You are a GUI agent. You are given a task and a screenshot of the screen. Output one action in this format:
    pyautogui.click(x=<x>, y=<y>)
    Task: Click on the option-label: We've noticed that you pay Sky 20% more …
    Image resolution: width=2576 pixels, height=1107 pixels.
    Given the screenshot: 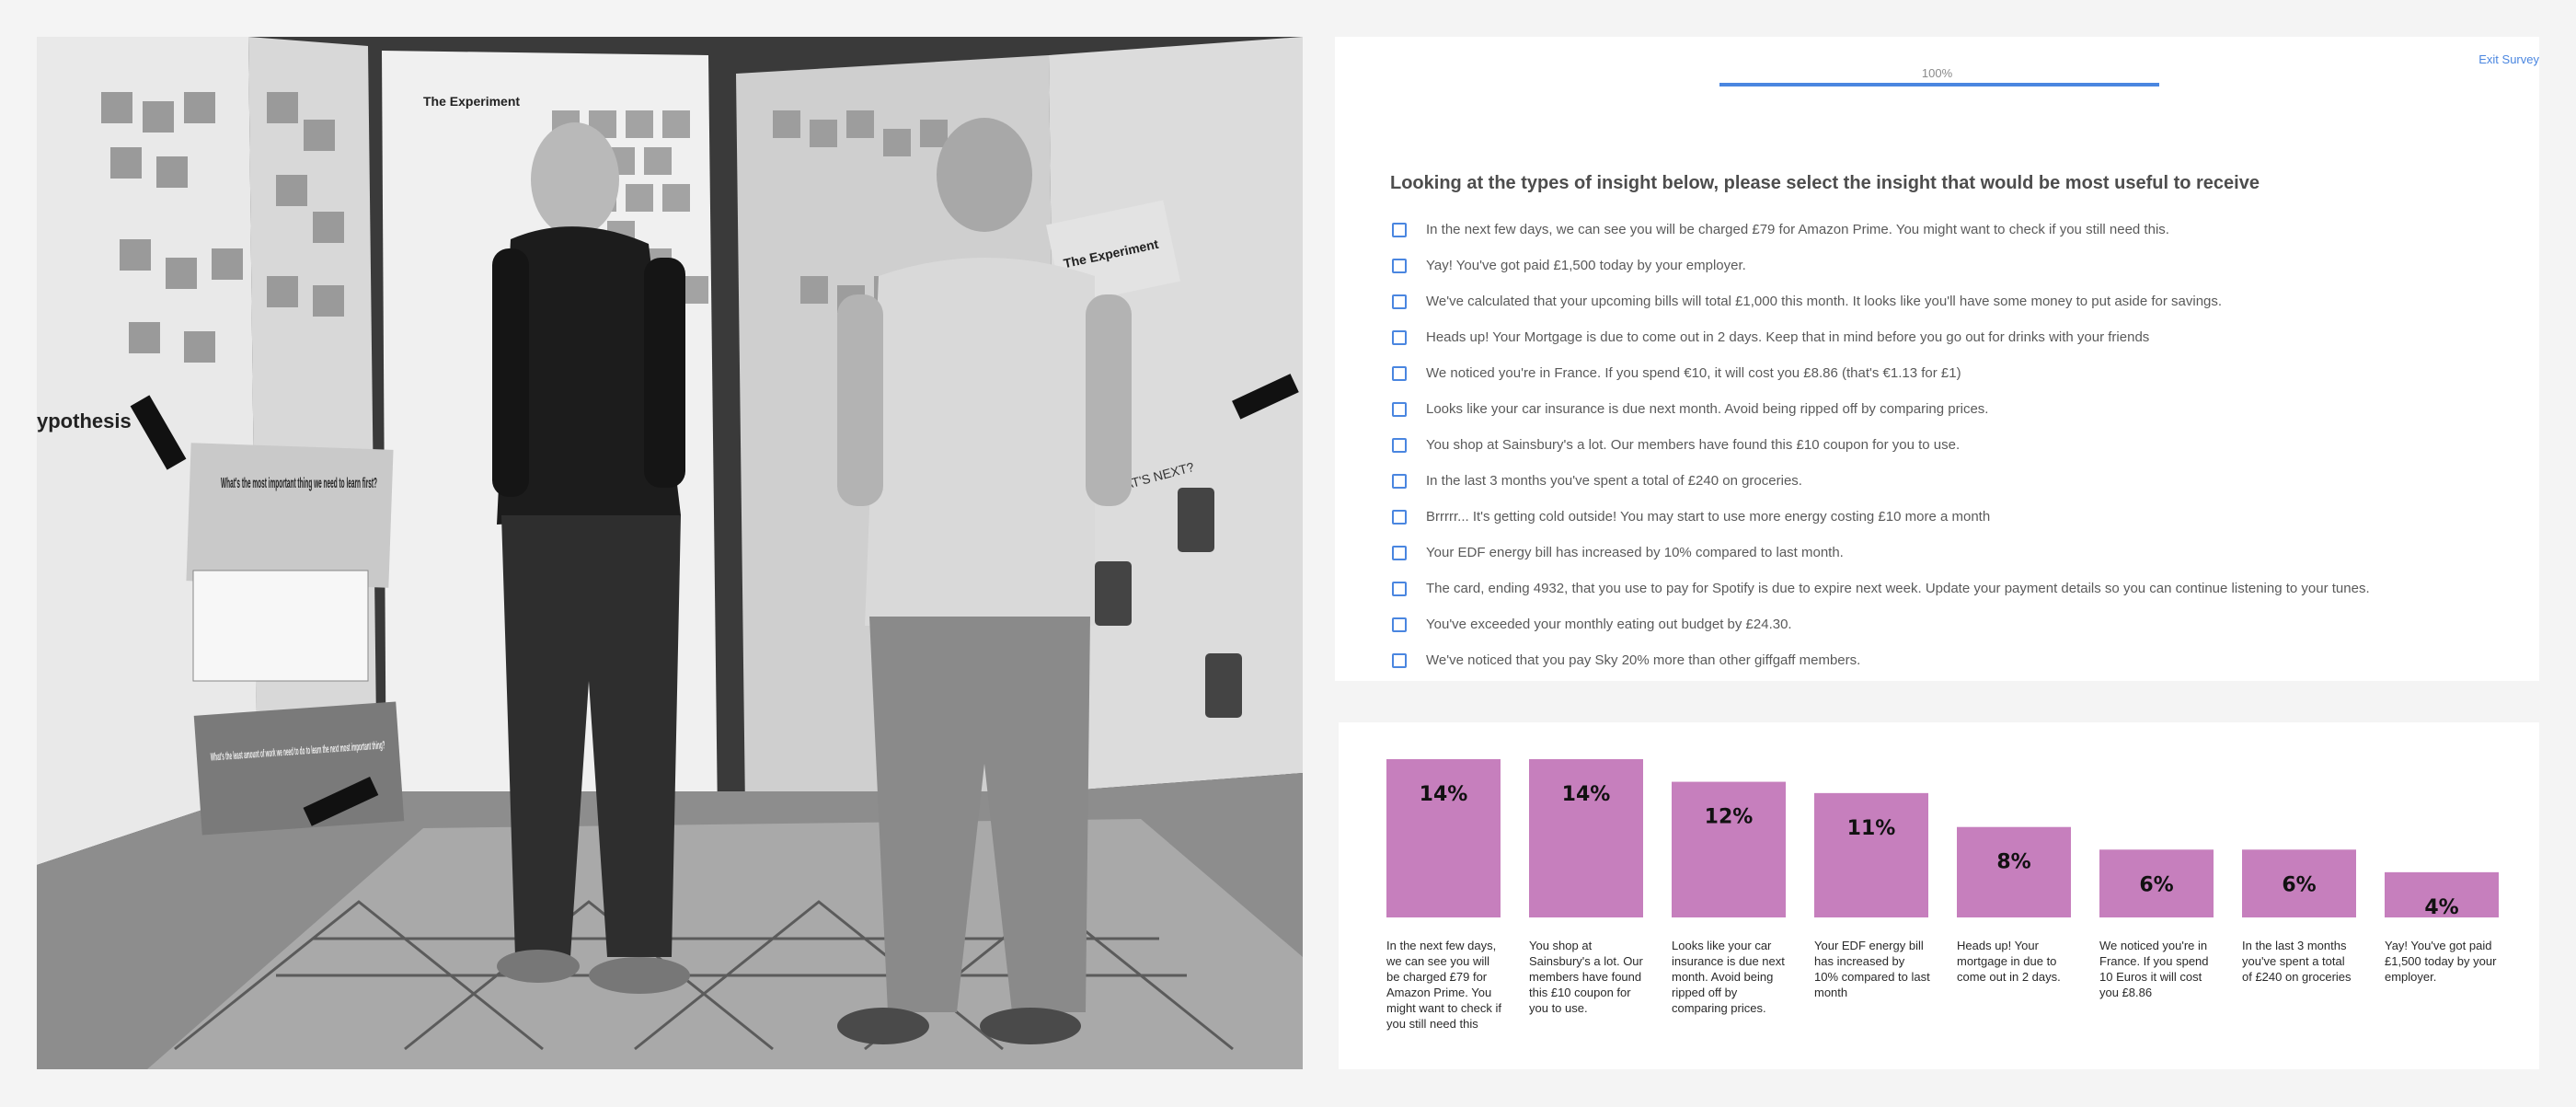 What is the action you would take?
    pyautogui.click(x=1643, y=660)
    